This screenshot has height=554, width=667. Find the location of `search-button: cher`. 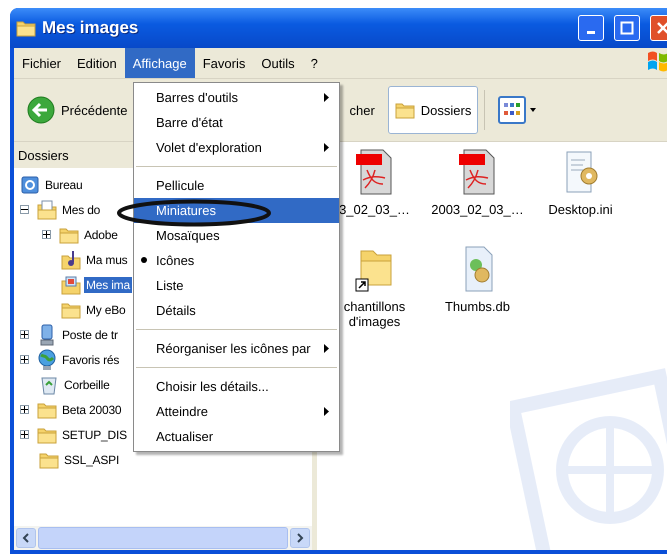

search-button: cher is located at coordinates (362, 110).